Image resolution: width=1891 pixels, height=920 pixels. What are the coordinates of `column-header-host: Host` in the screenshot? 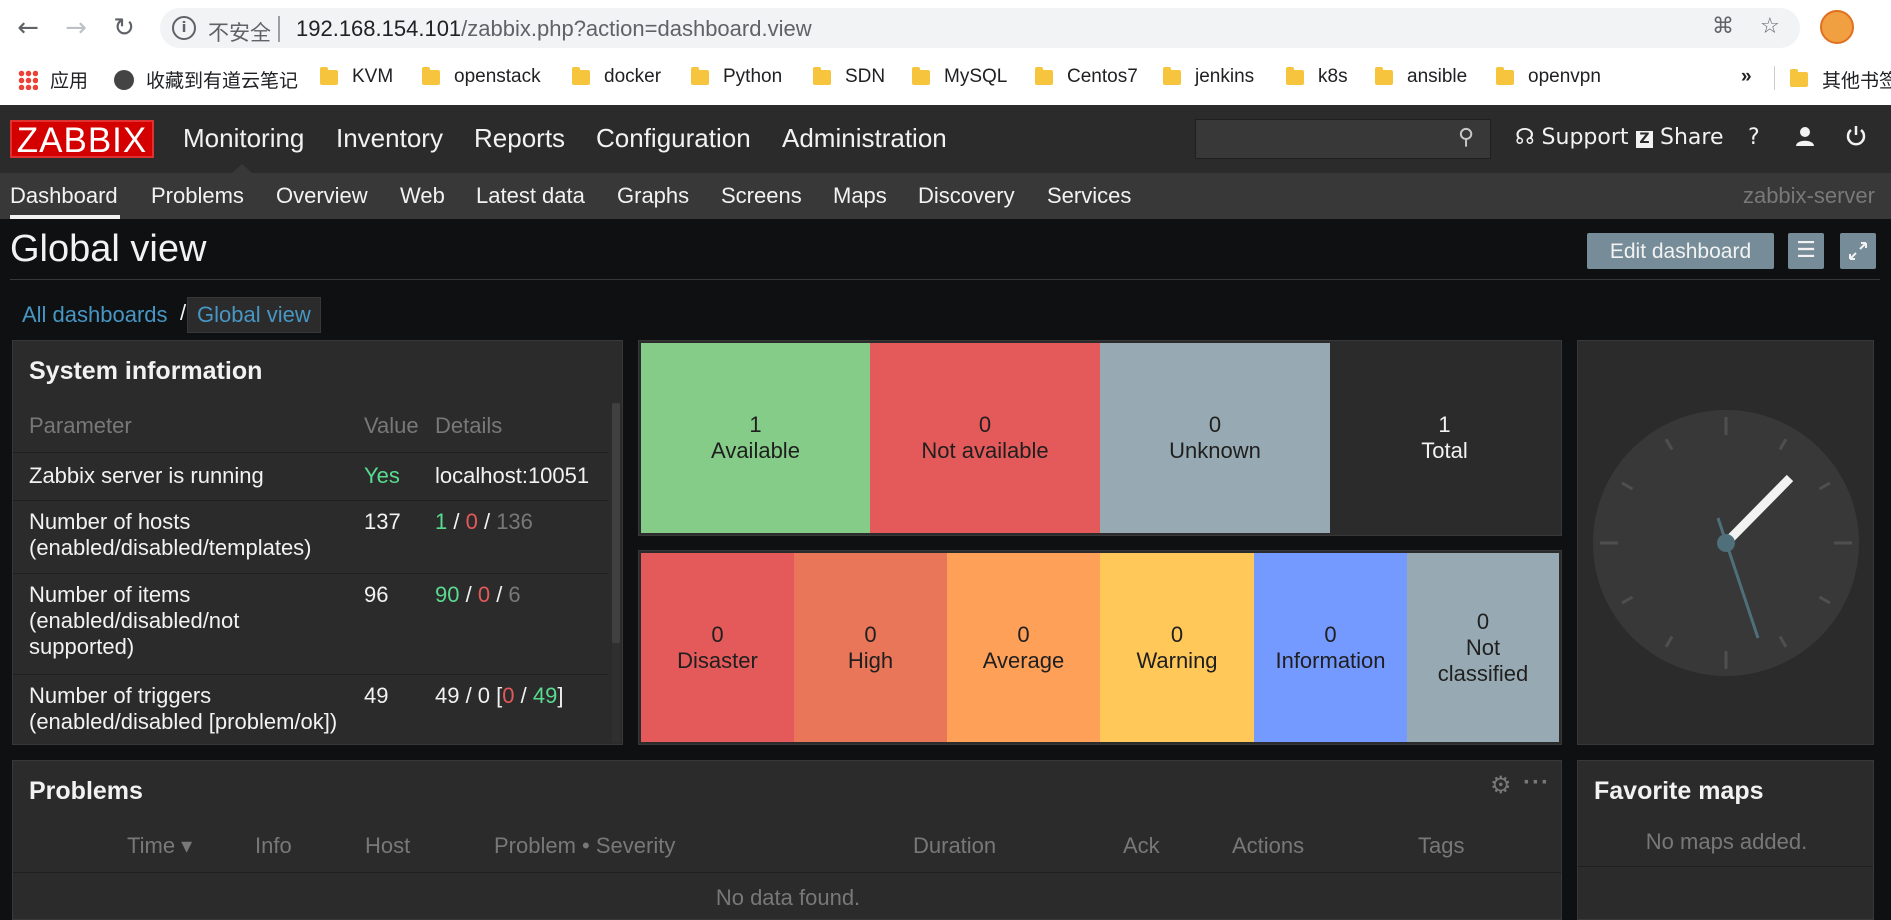 It's located at (387, 846).